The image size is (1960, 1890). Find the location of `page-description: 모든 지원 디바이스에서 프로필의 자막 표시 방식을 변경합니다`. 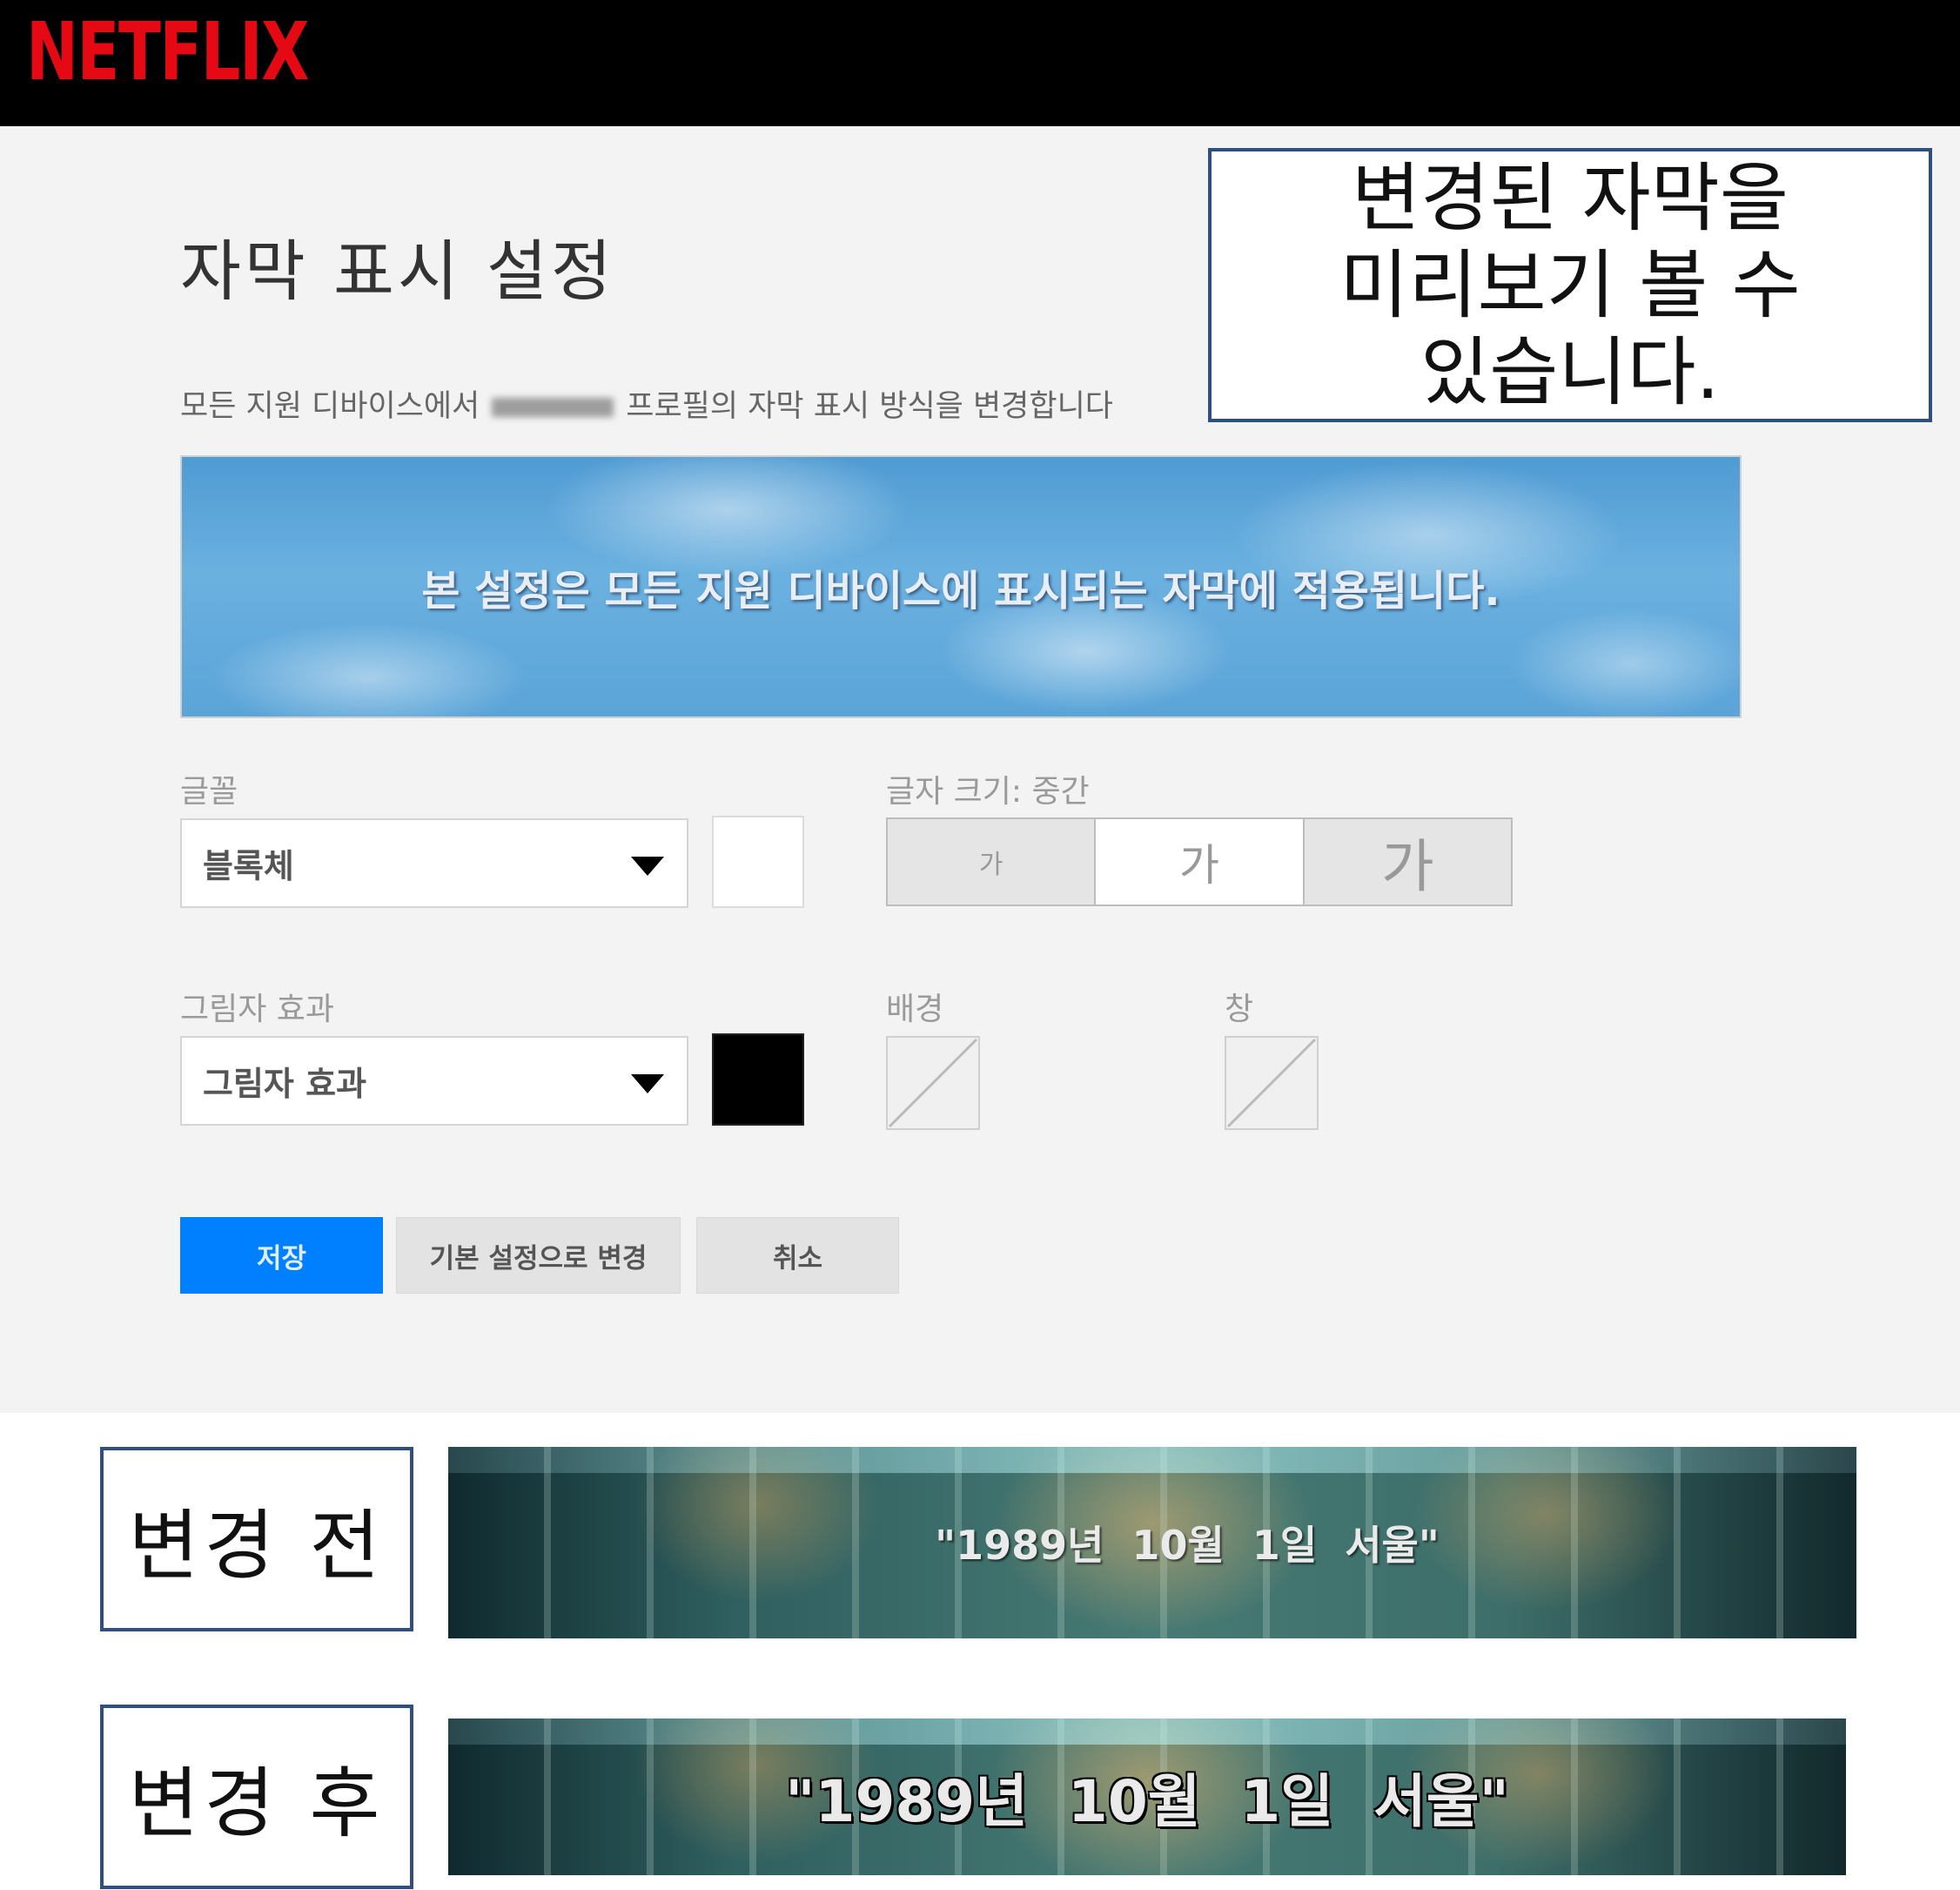

page-description: 모든 지원 디바이스에서 프로필의 자막 표시 방식을 변경합니다 is located at coordinates (646, 403).